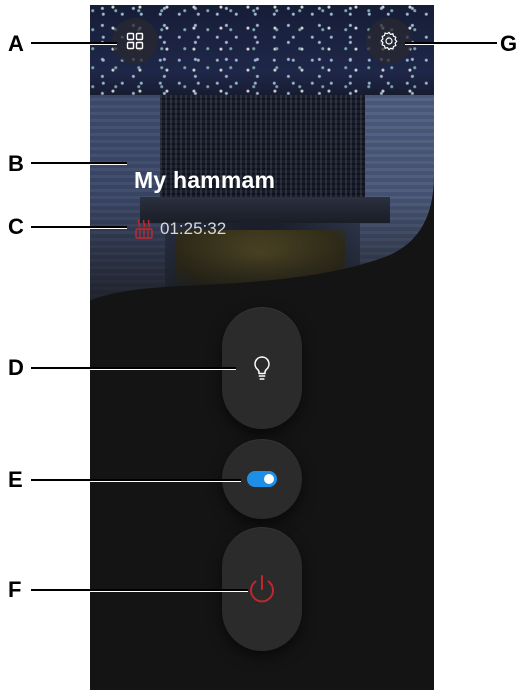  I want to click on callout-line-f, so click(139, 590).